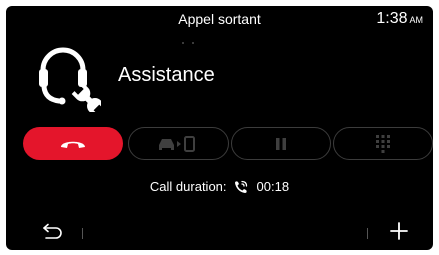  What do you see at coordinates (188, 43) in the screenshot?
I see `page-indicator` at bounding box center [188, 43].